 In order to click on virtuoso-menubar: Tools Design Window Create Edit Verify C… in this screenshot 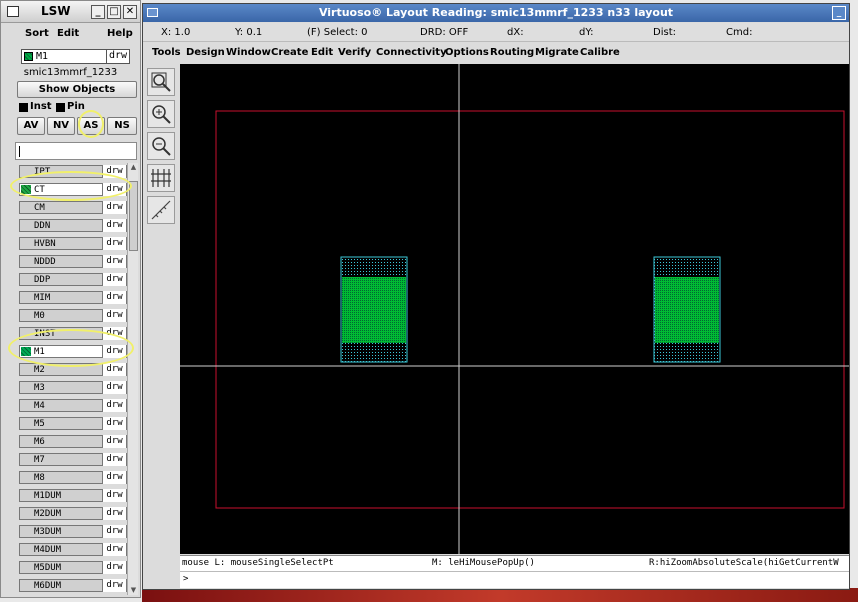, I will do `click(496, 53)`.